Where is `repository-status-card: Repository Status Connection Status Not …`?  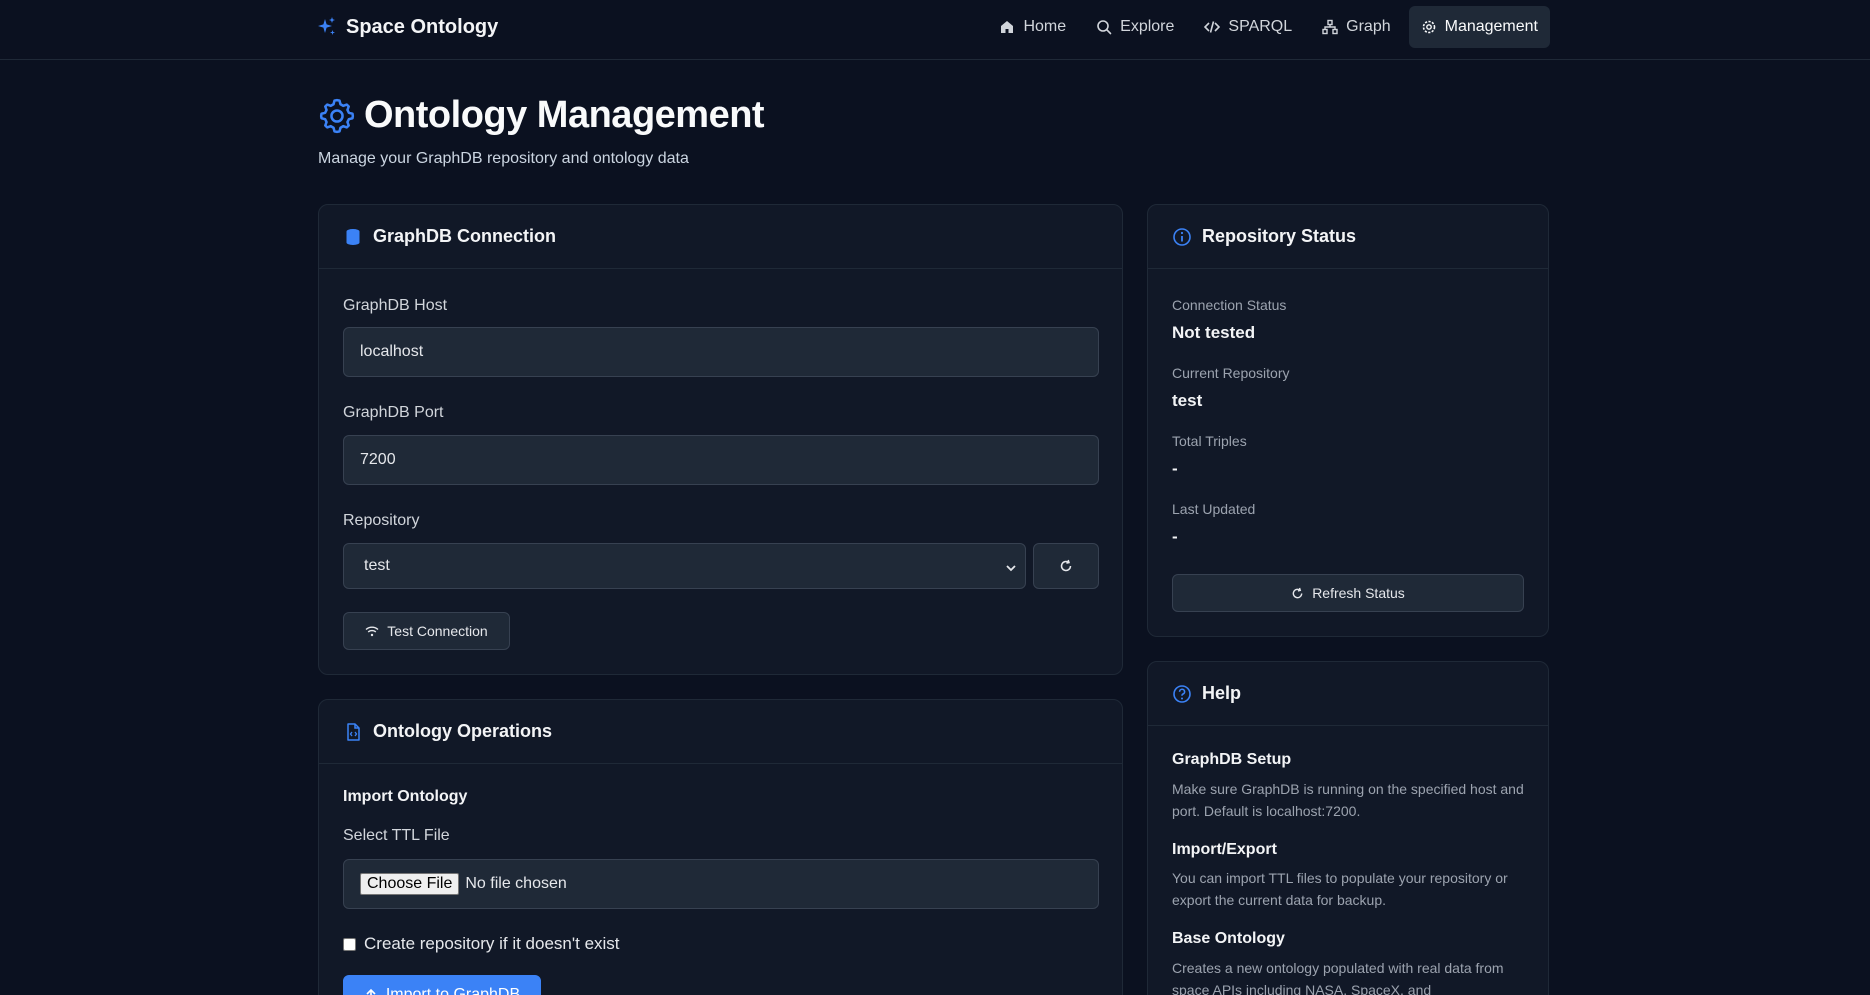 repository-status-card: Repository Status Connection Status Not … is located at coordinates (1348, 420).